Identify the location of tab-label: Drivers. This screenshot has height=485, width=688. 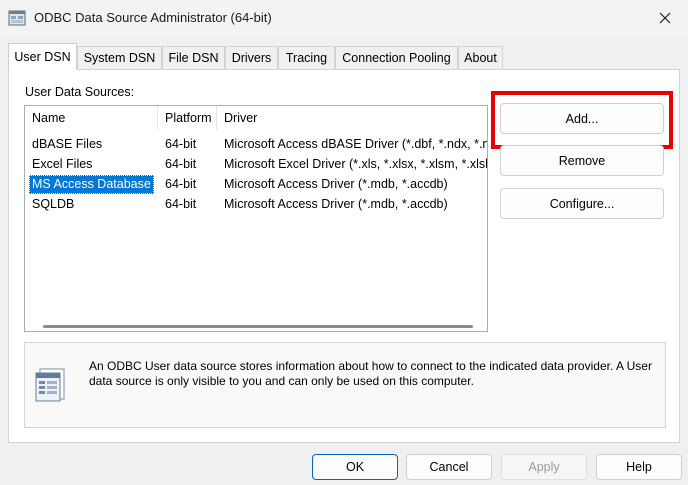
(251, 58).